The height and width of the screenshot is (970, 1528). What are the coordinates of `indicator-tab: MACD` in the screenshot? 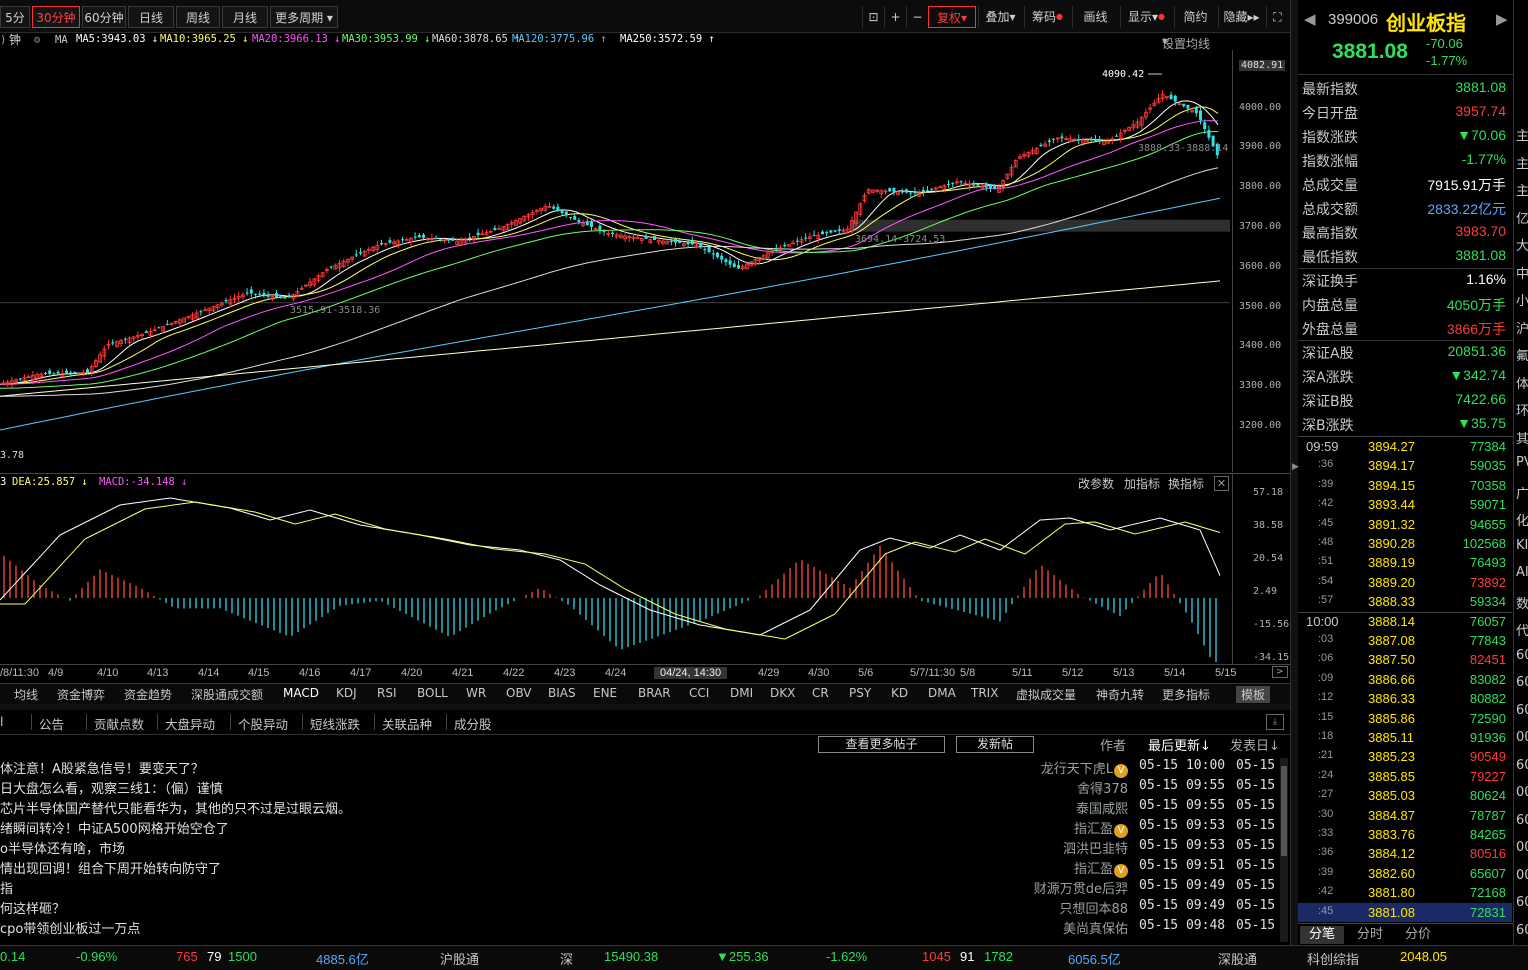 It's located at (301, 693).